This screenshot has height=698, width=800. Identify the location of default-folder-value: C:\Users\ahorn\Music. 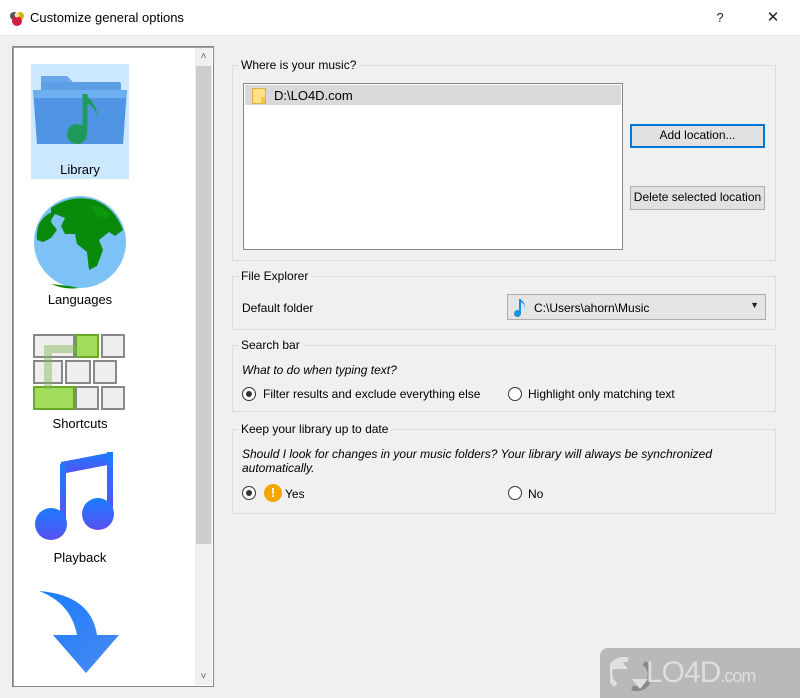
(592, 308).